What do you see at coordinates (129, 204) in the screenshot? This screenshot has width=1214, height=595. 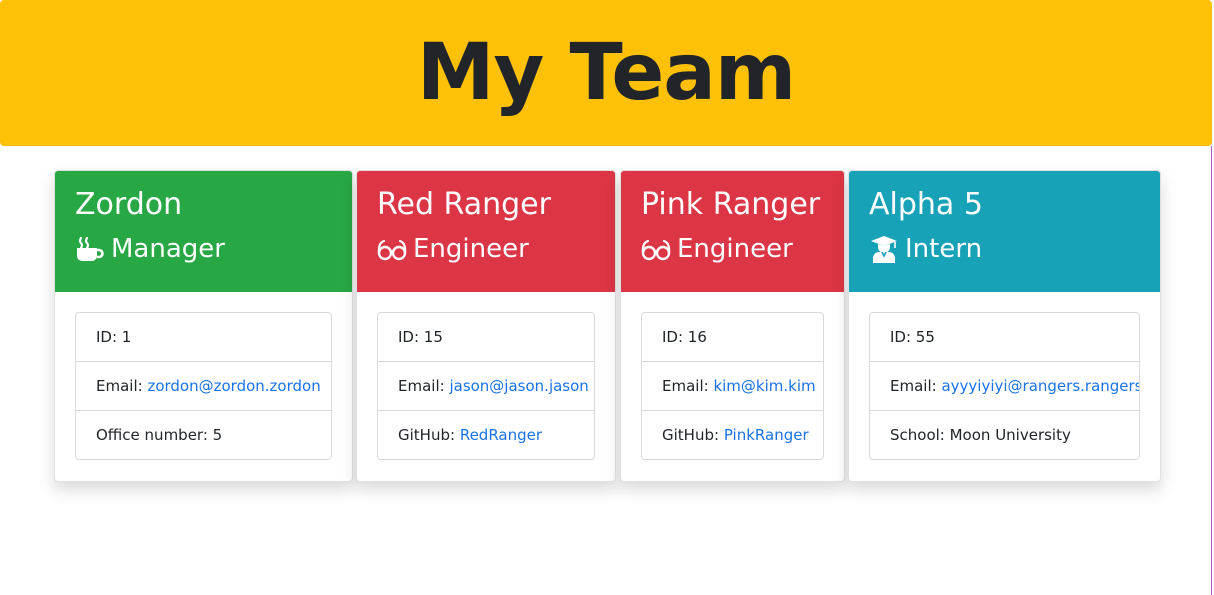 I see `employee-name: Zordon` at bounding box center [129, 204].